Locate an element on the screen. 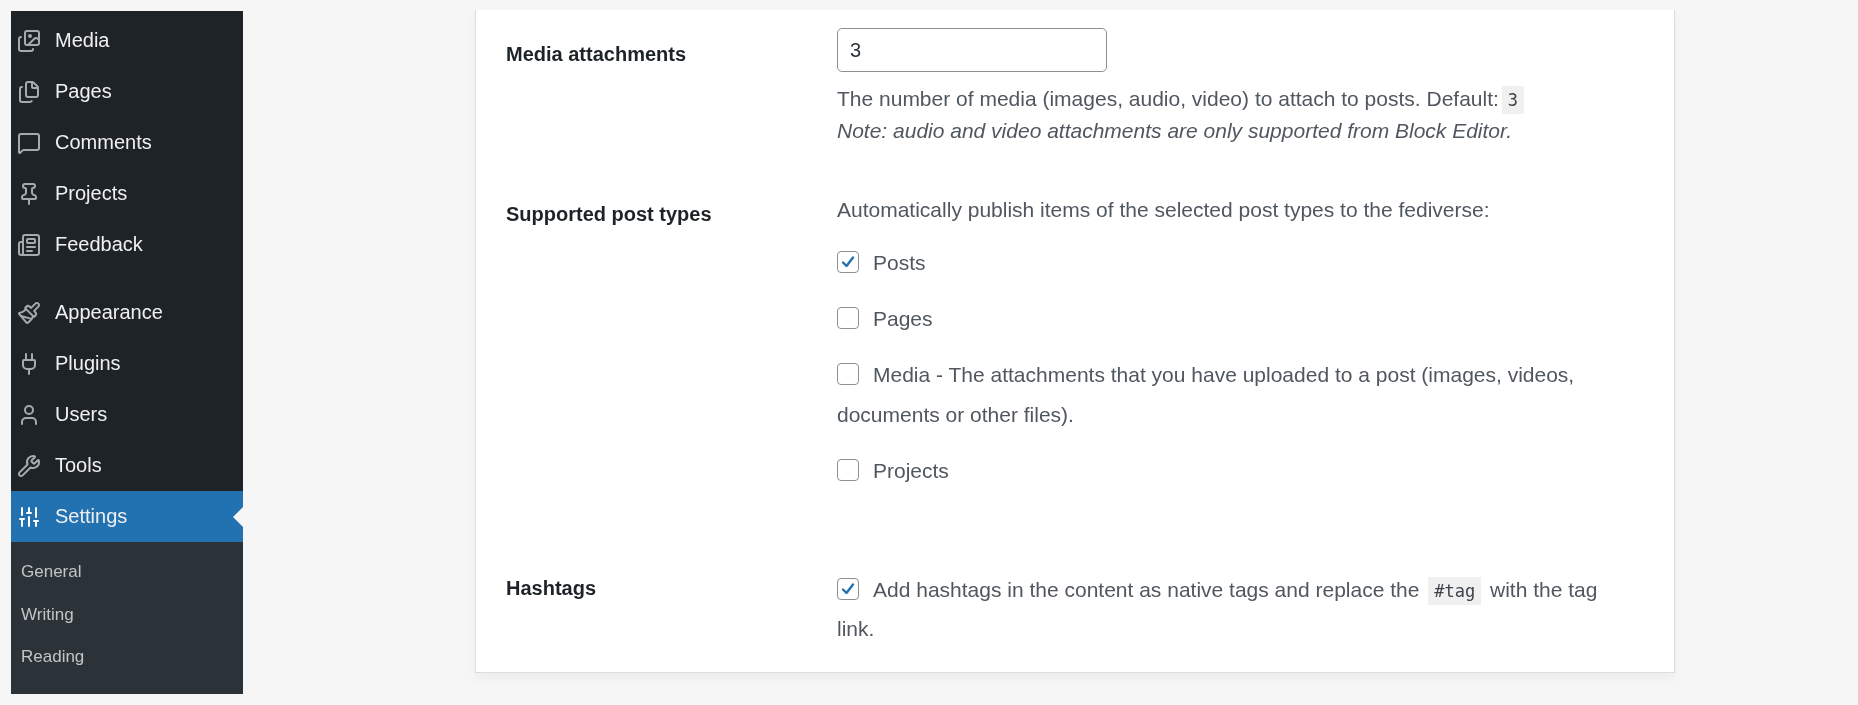 The height and width of the screenshot is (705, 1858). pointer-notch is located at coordinates (238, 516).